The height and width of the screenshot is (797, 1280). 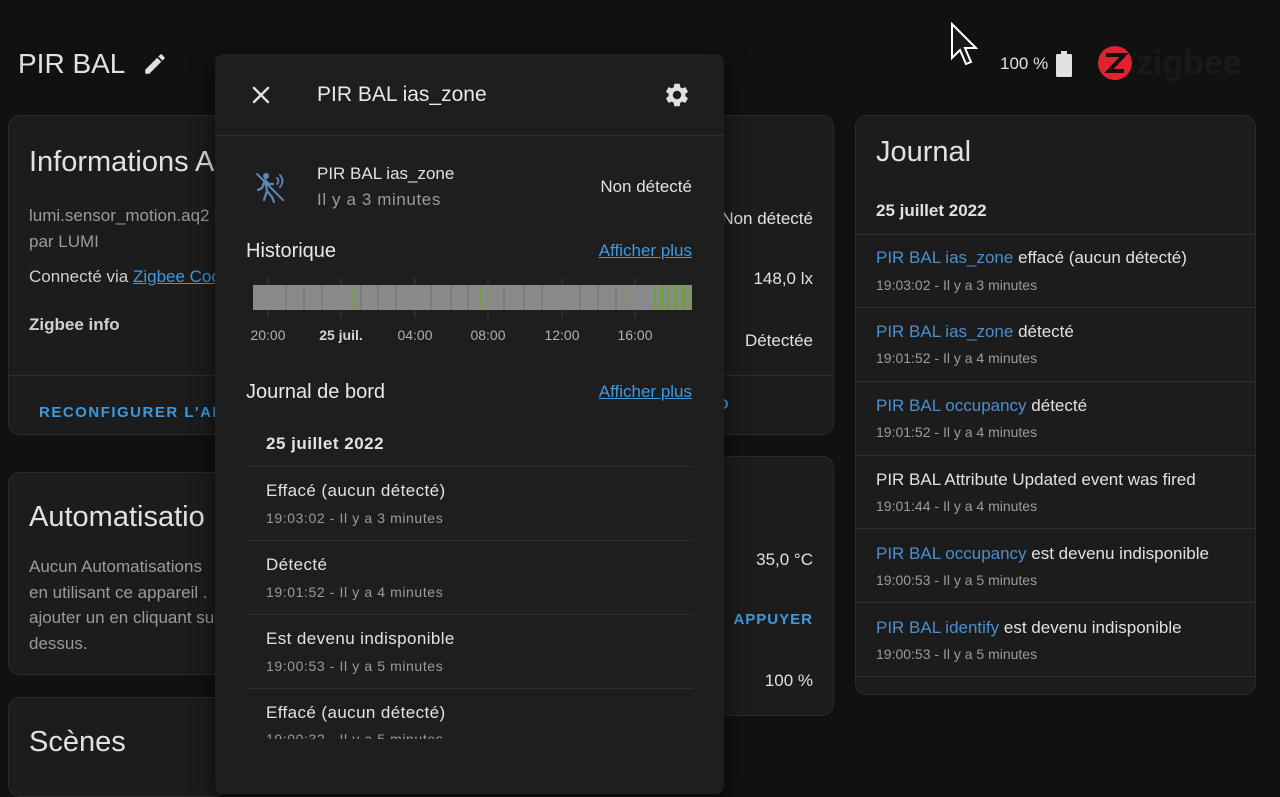 What do you see at coordinates (58, 643) in the screenshot?
I see `automation-text-4: dessus.` at bounding box center [58, 643].